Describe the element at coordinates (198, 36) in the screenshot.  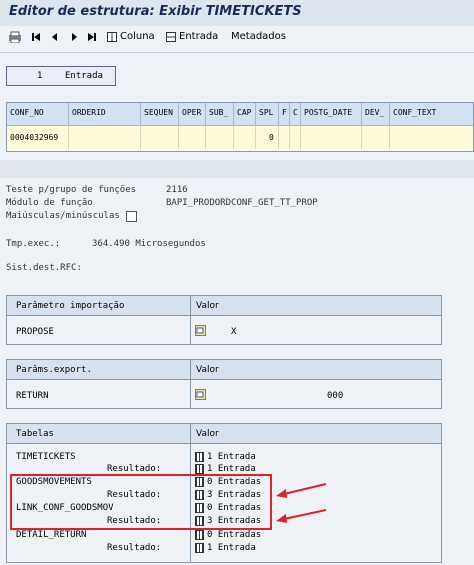
I see `entry-button: Entrada` at that location.